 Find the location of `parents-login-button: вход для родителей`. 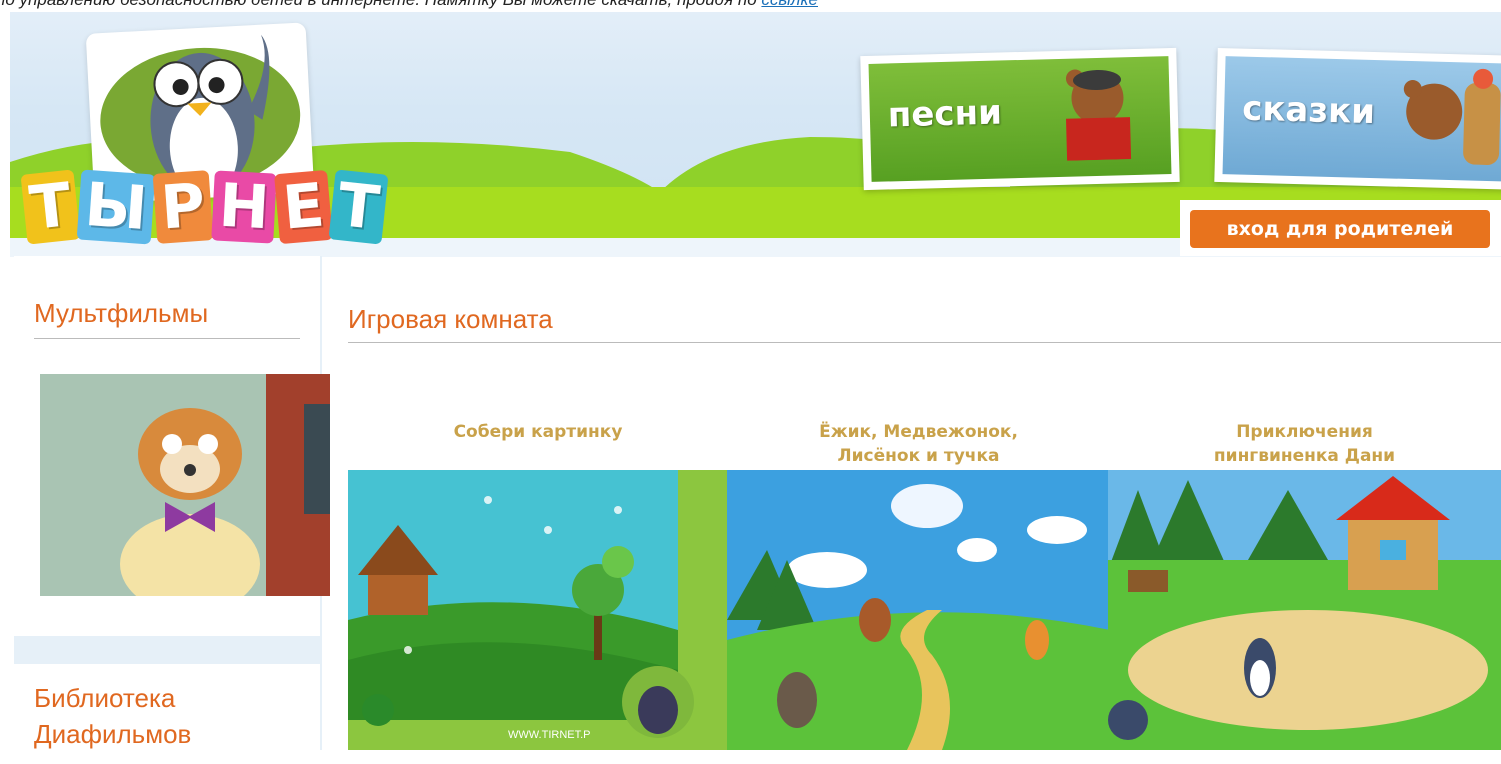

parents-login-button: вход для родителей is located at coordinates (1340, 228).